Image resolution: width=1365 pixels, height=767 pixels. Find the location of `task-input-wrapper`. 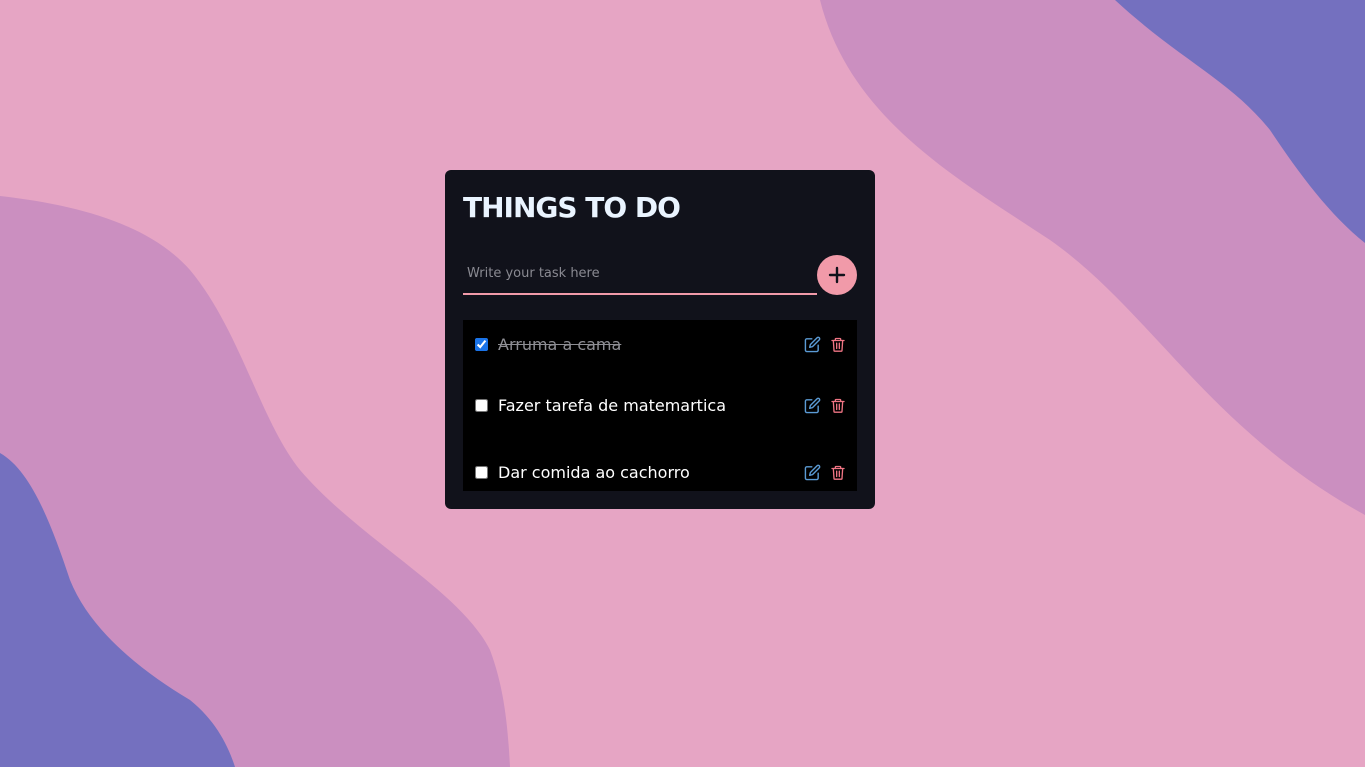

task-input-wrapper is located at coordinates (640, 274).